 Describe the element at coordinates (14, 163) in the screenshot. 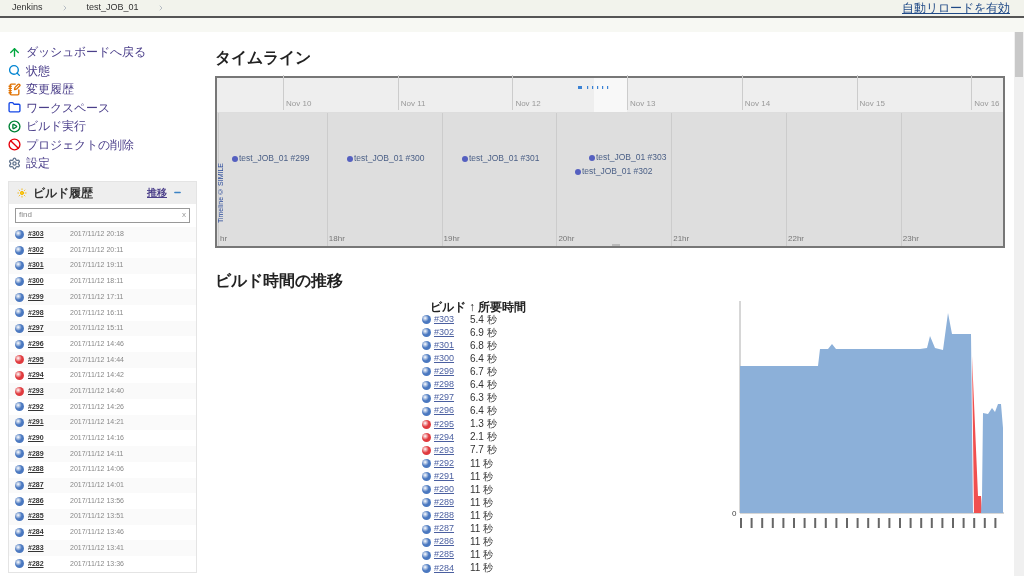

I see `gear-icon` at that location.